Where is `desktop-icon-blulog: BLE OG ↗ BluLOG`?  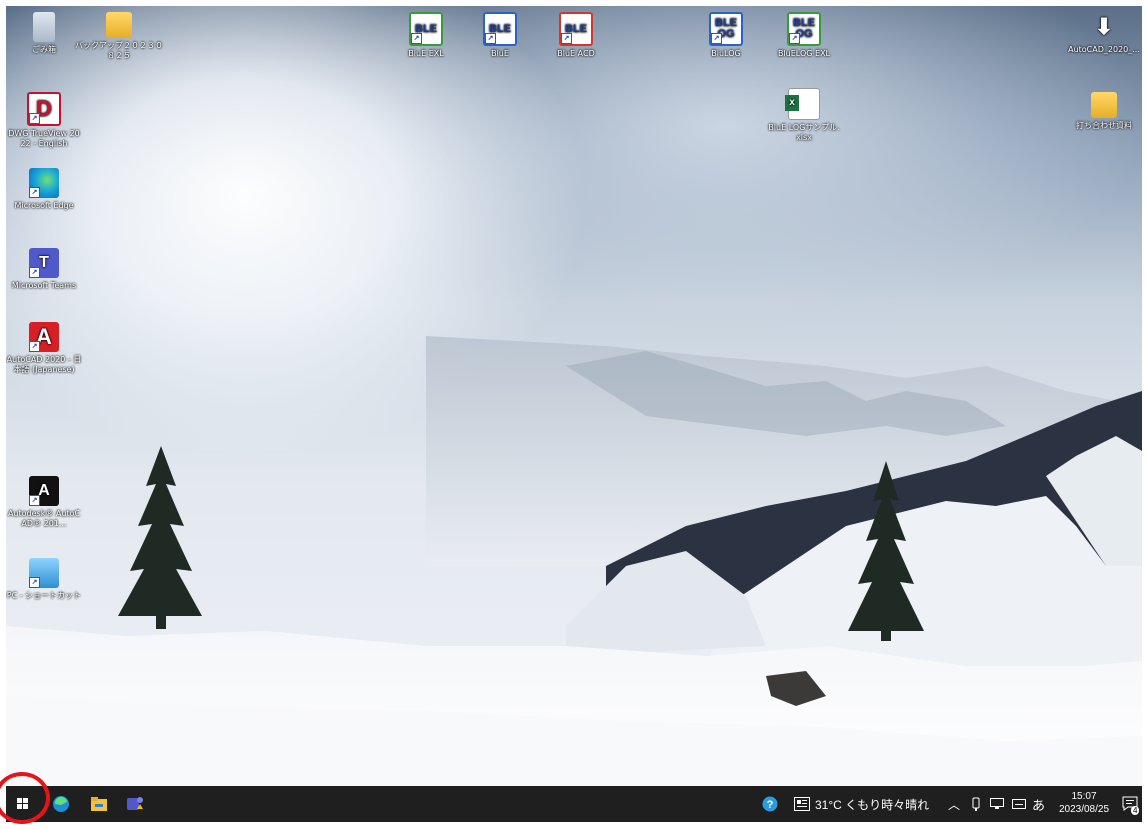
desktop-icon-blulog: BLE OG ↗ BluLOG is located at coordinates (726, 35).